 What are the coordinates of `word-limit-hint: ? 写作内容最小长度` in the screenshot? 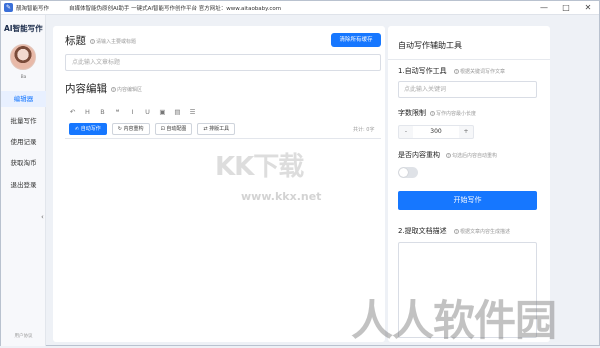 It's located at (453, 114).